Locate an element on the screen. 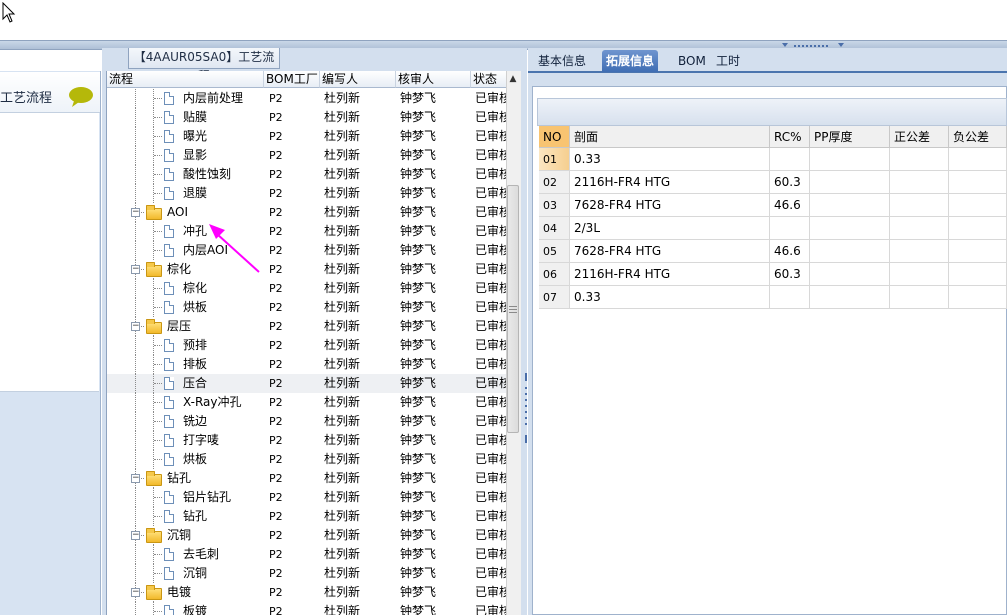 The image size is (1007, 615). tree-row: − 钻孔 P2 杜列新 钟梦飞 已审核 is located at coordinates (307, 478).